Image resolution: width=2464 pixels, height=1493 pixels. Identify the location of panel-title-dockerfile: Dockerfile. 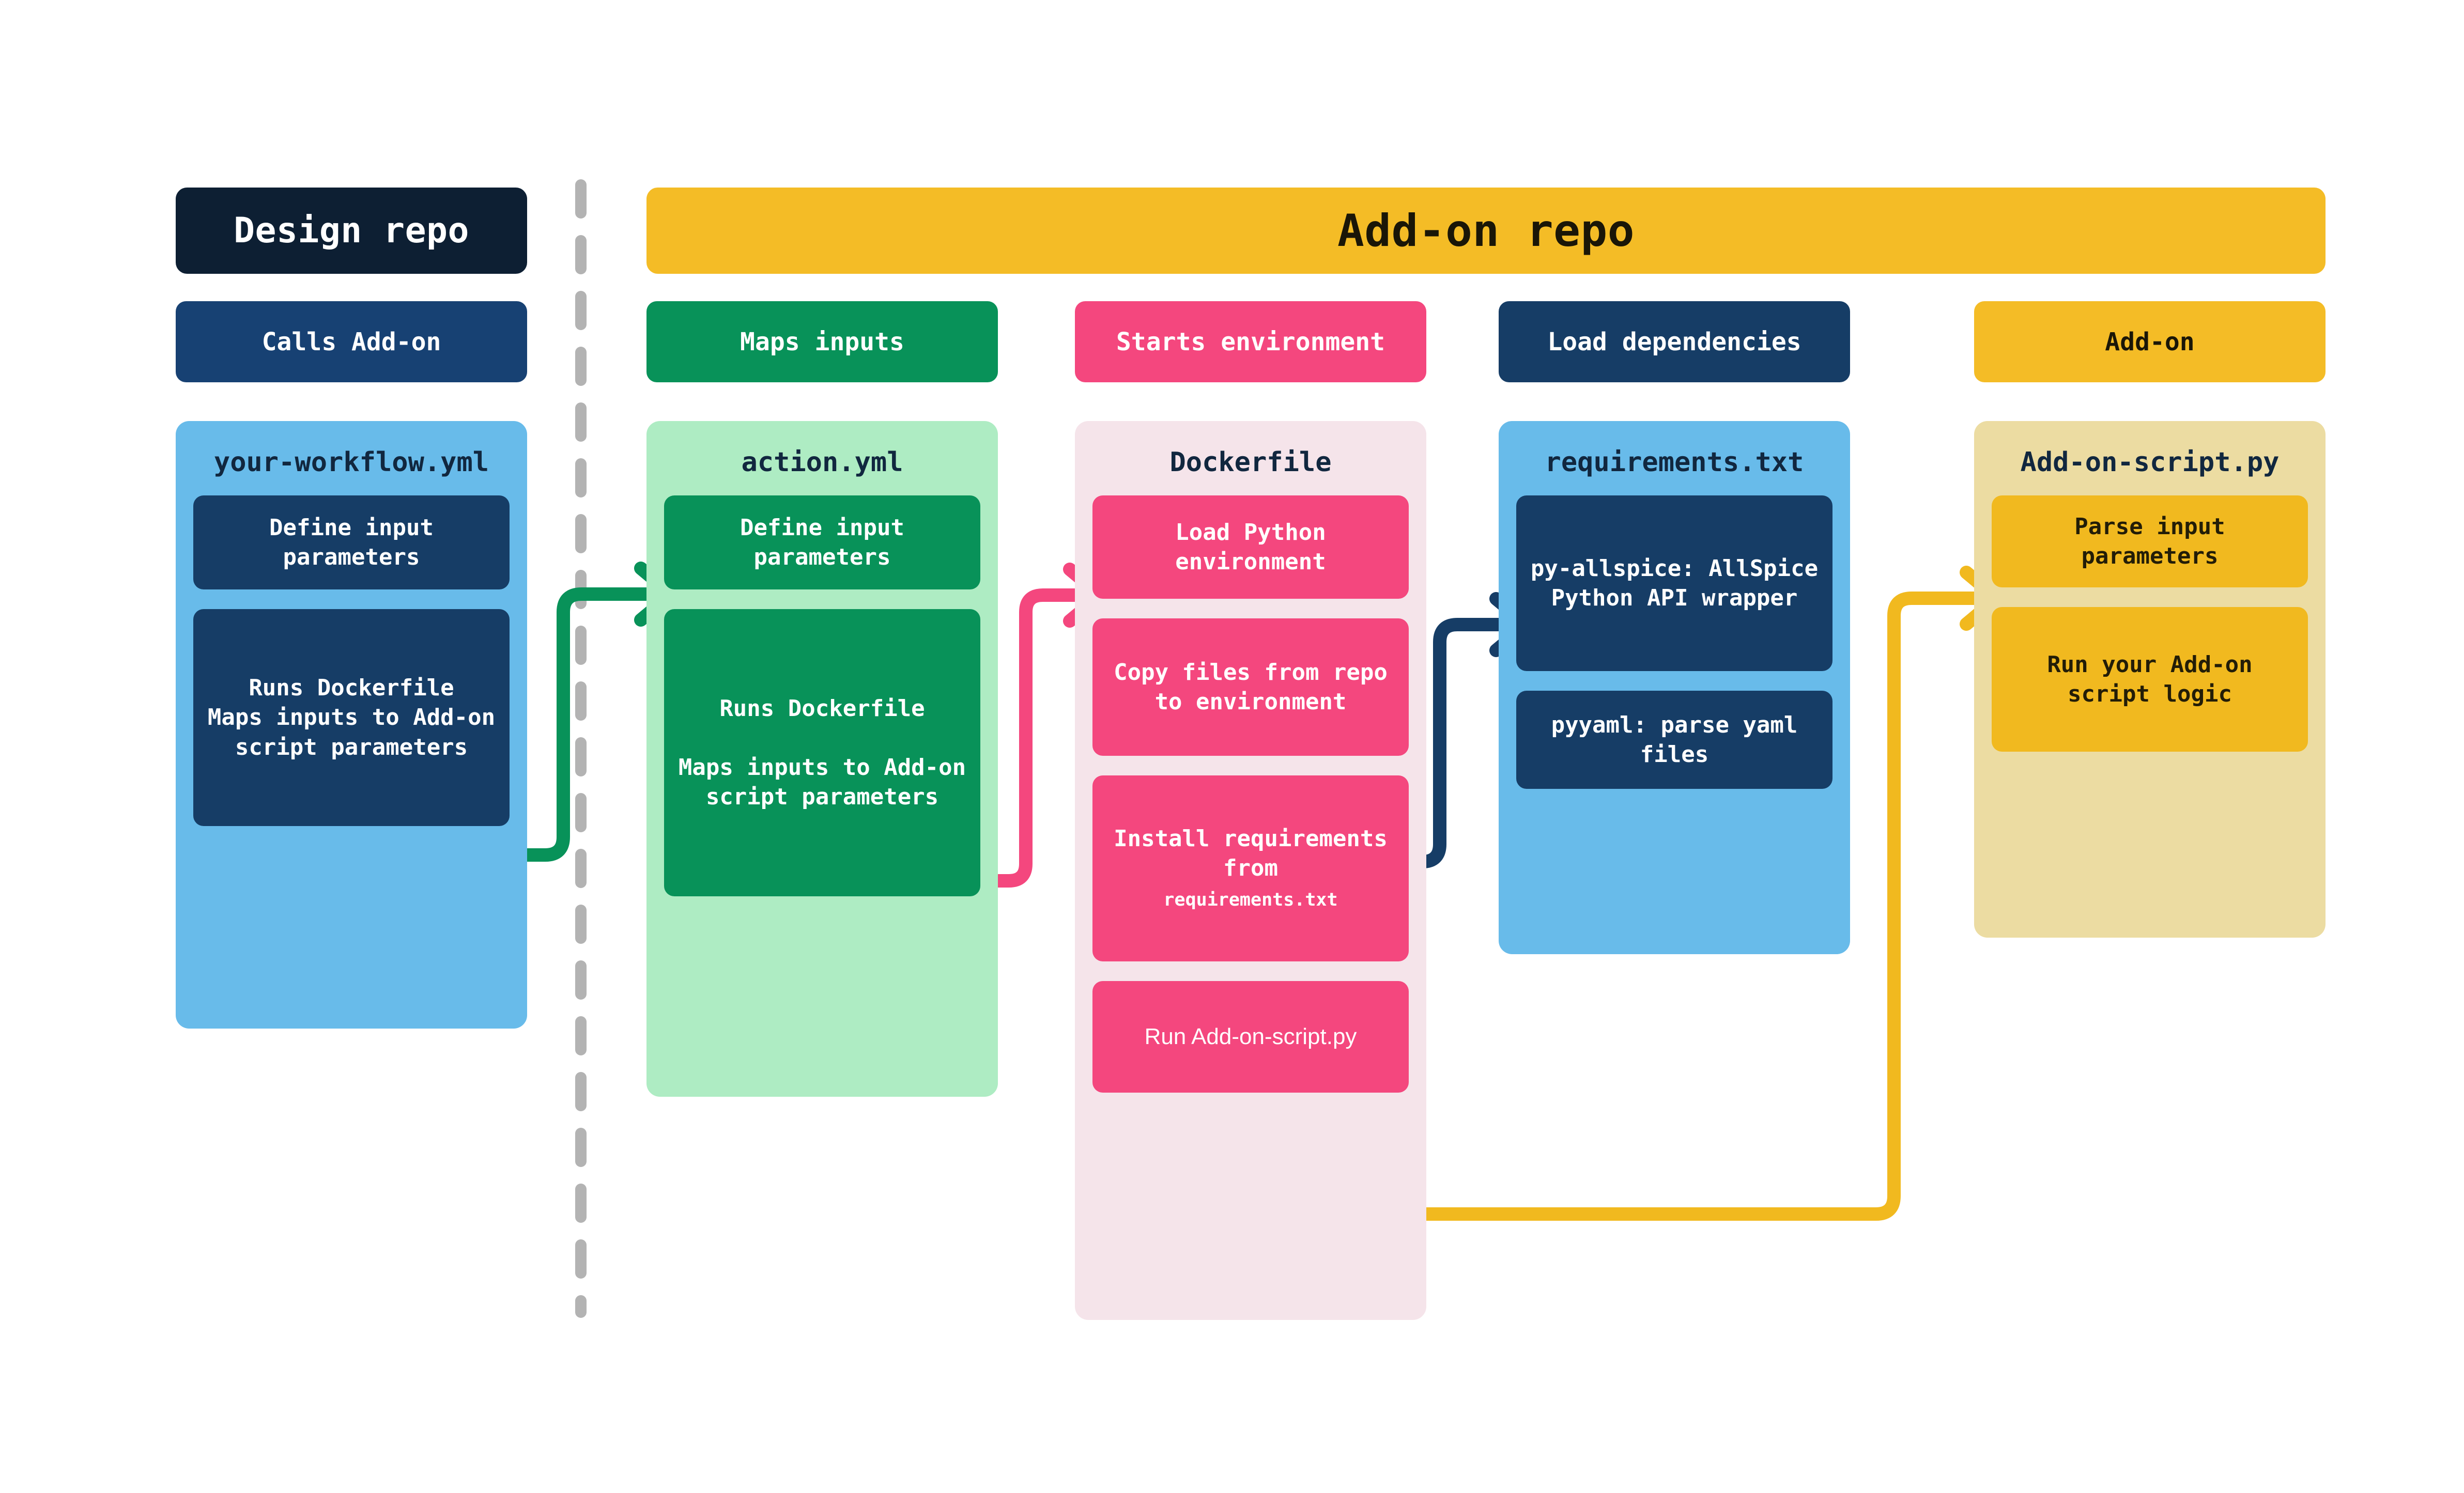
(1251, 463).